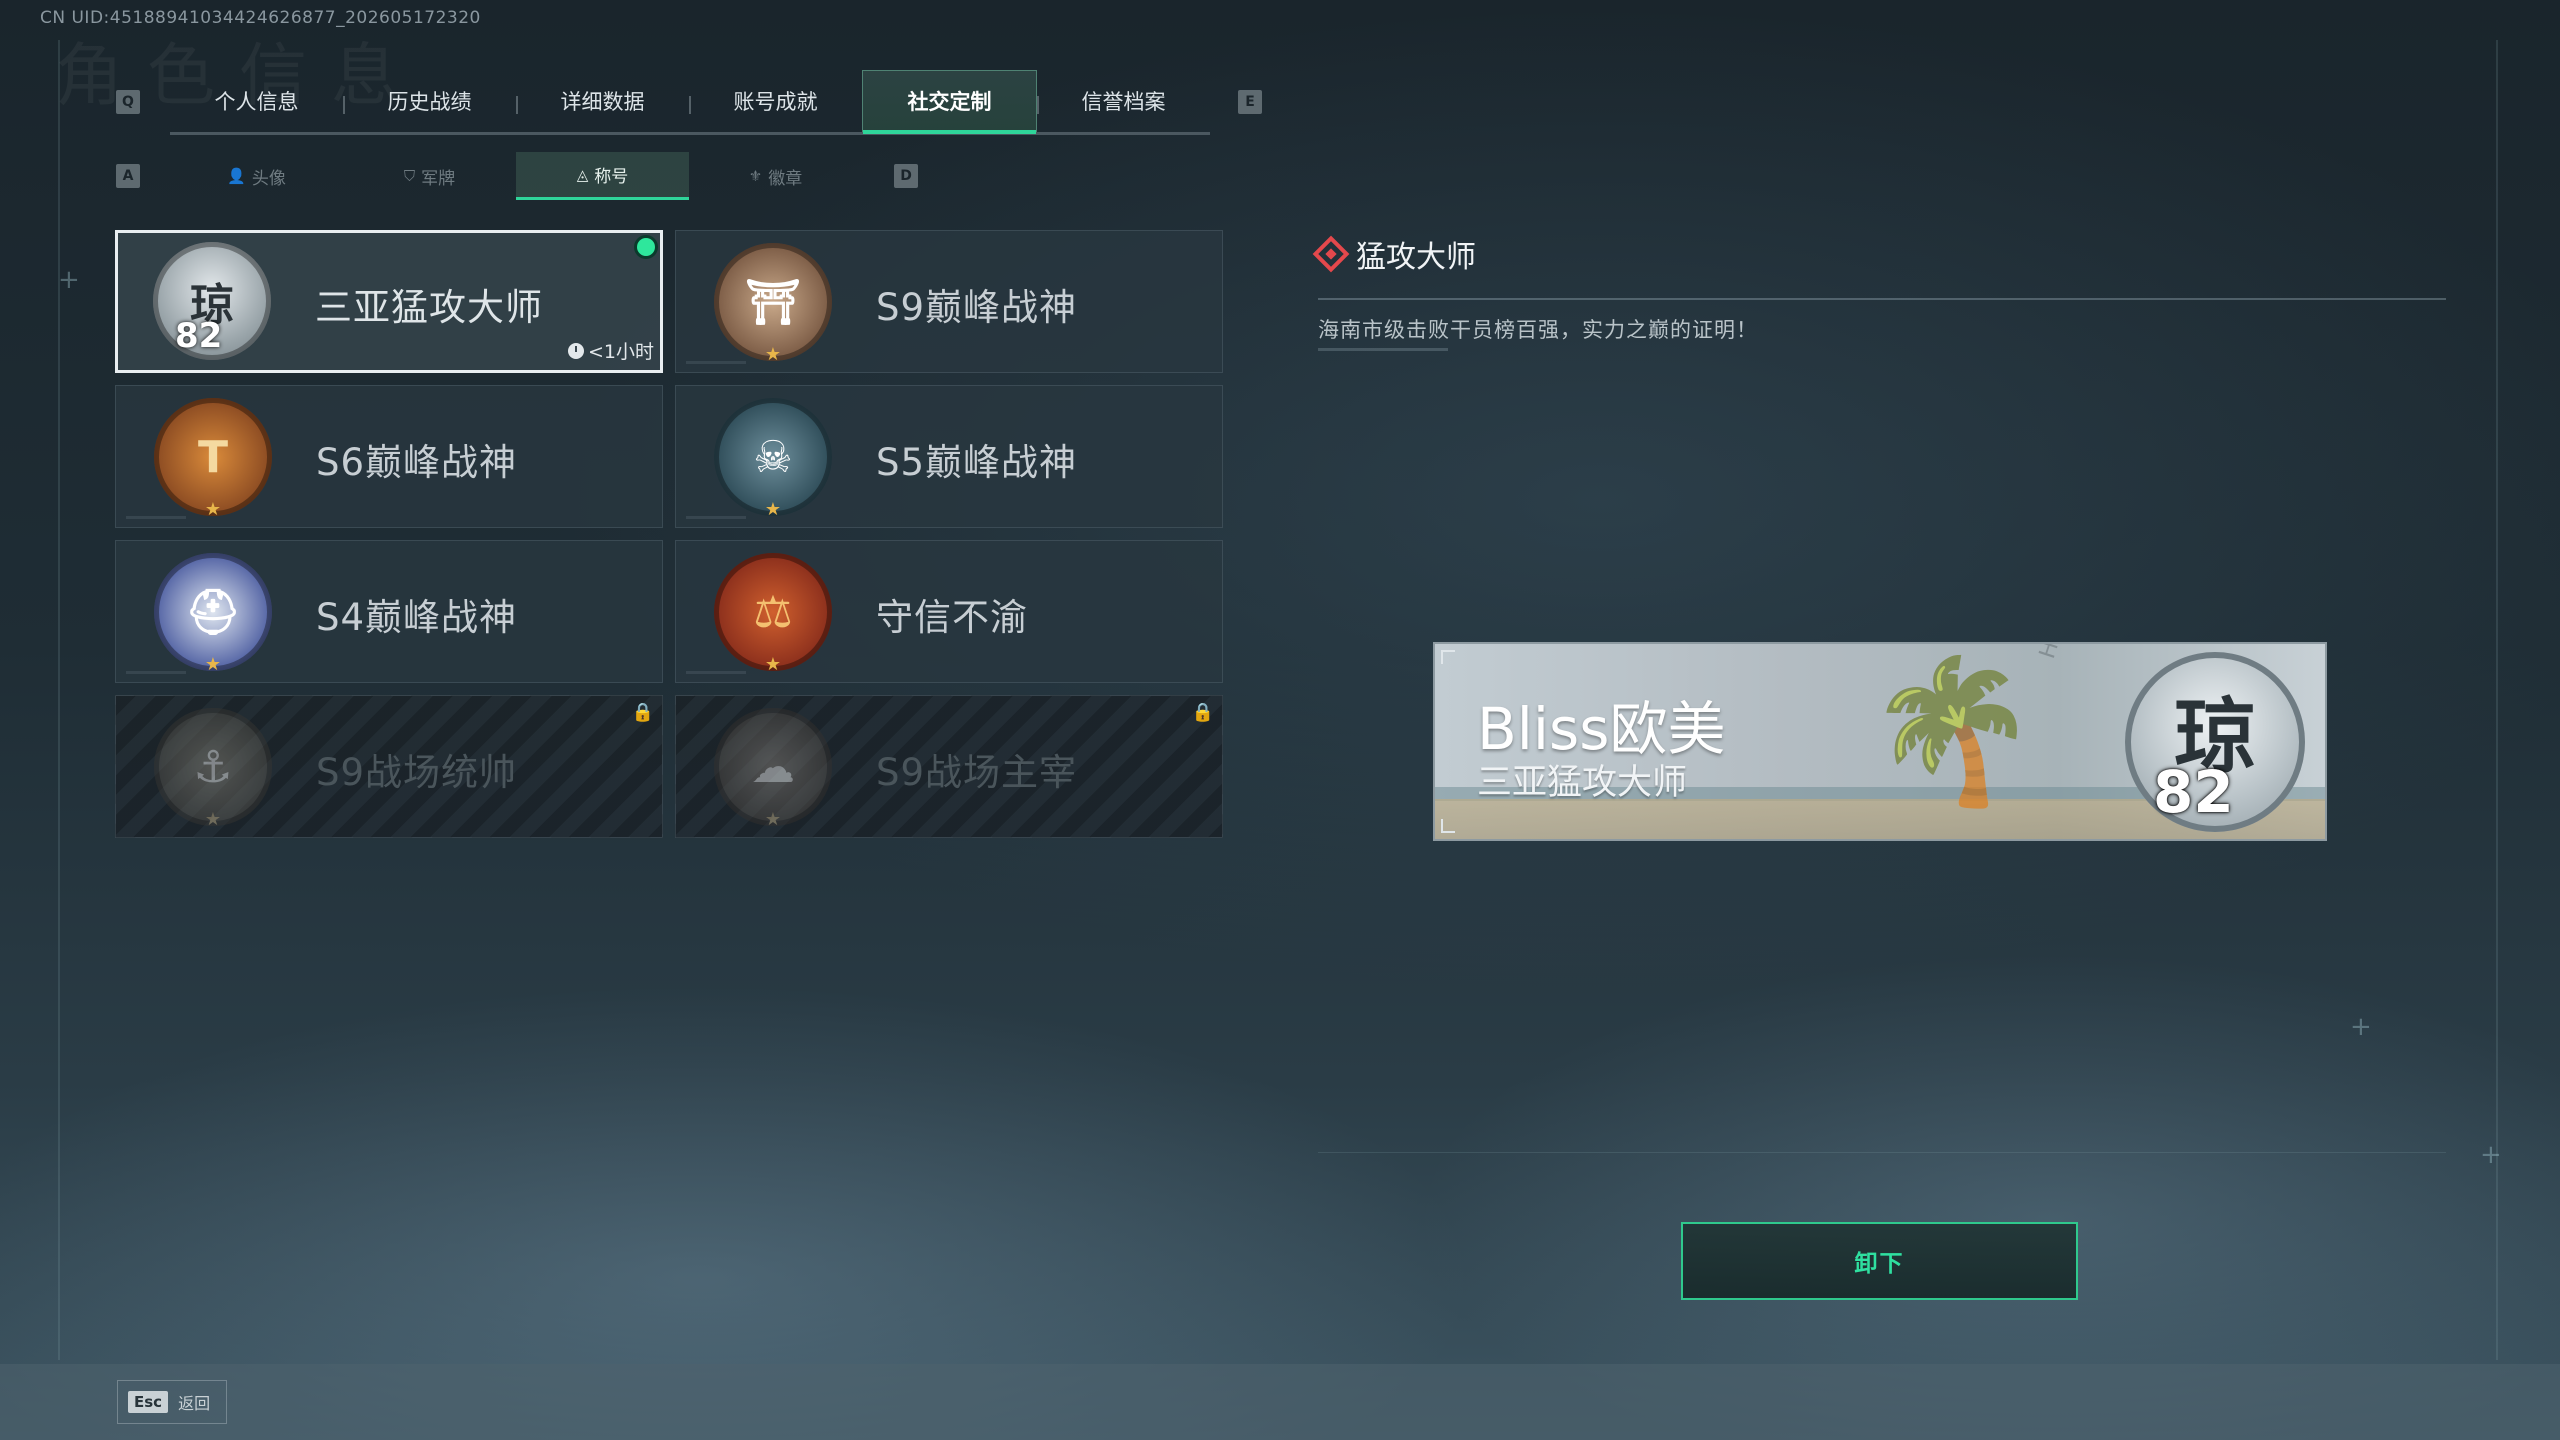 The height and width of the screenshot is (1440, 2560). Describe the element at coordinates (611, 177) in the screenshot. I see `subtab-label: 称号` at that location.